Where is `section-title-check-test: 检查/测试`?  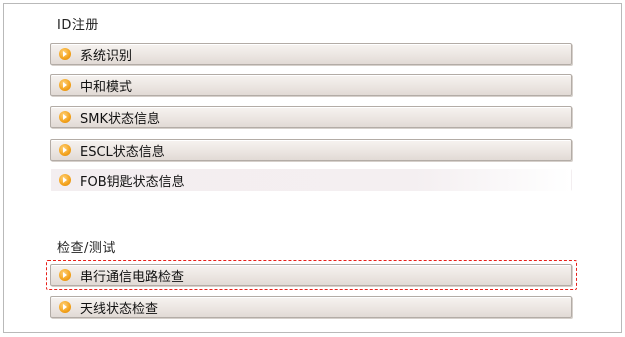
section-title-check-test: 检查/测试 is located at coordinates (86, 248).